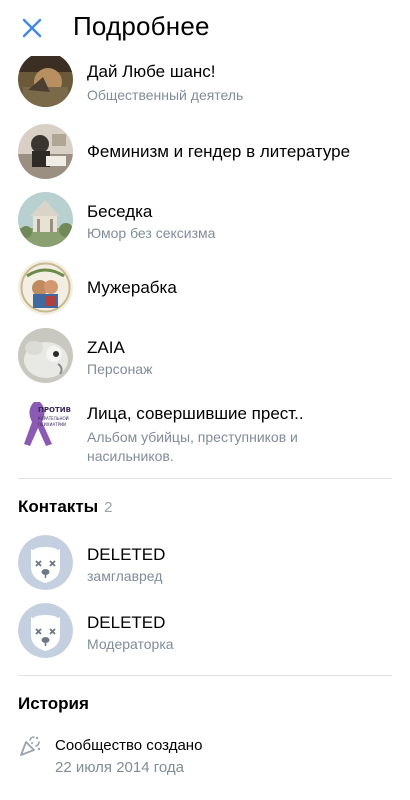  Describe the element at coordinates (45, 79) in the screenshot. I see `avatar-lyuba` at that location.